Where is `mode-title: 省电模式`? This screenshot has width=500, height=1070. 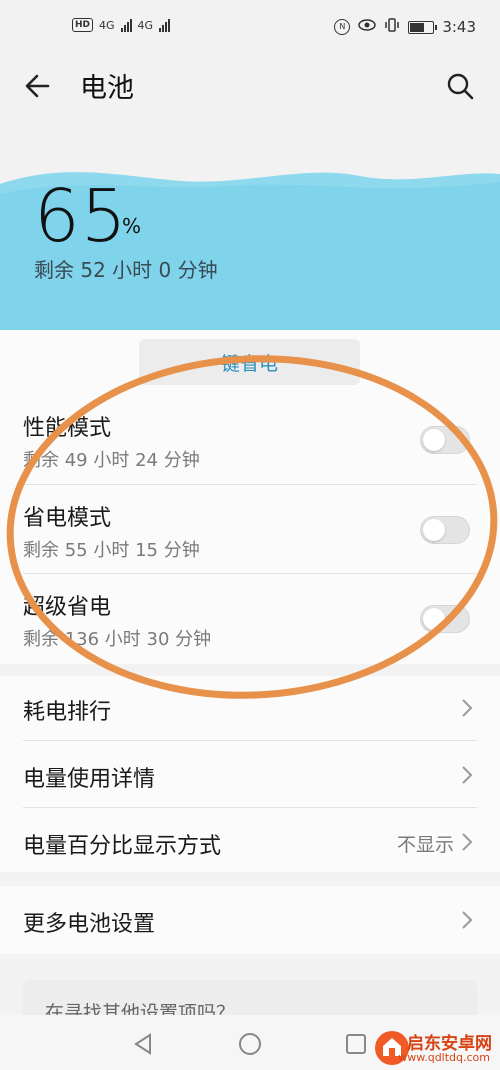
mode-title: 省电模式 is located at coordinates (67, 518).